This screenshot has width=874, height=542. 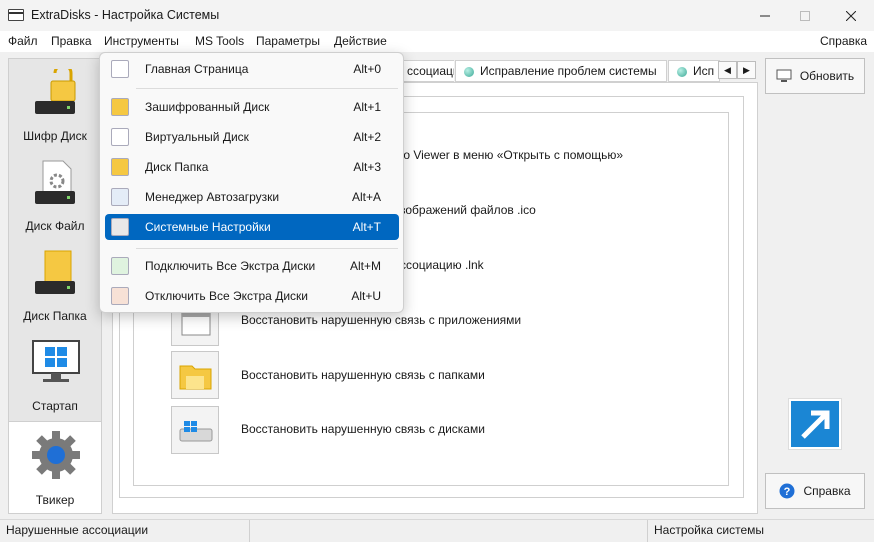 What do you see at coordinates (367, 167) in the screenshot?
I see `menu-item-shortcut: Alt+3` at bounding box center [367, 167].